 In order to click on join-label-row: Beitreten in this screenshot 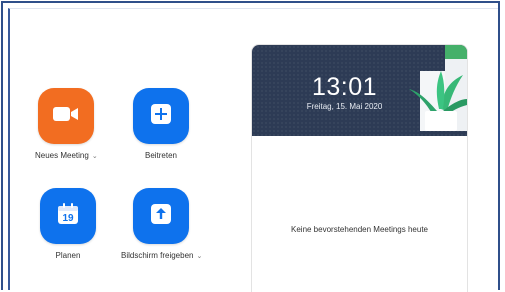, I will do `click(161, 155)`.